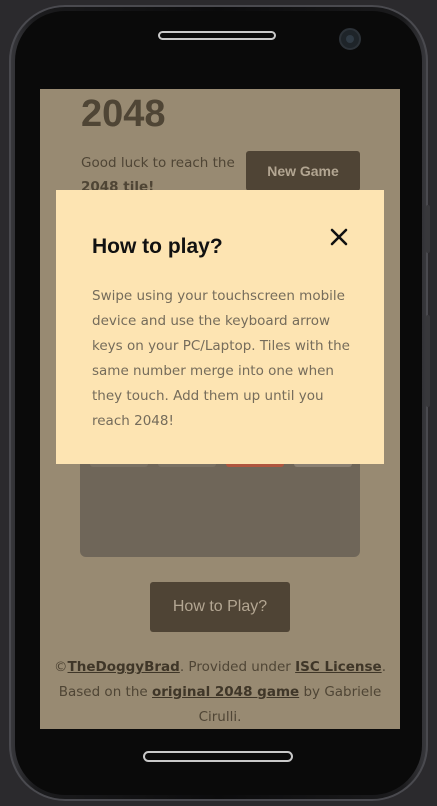 The width and height of the screenshot is (437, 806). I want to click on front-camera-icon, so click(350, 39).